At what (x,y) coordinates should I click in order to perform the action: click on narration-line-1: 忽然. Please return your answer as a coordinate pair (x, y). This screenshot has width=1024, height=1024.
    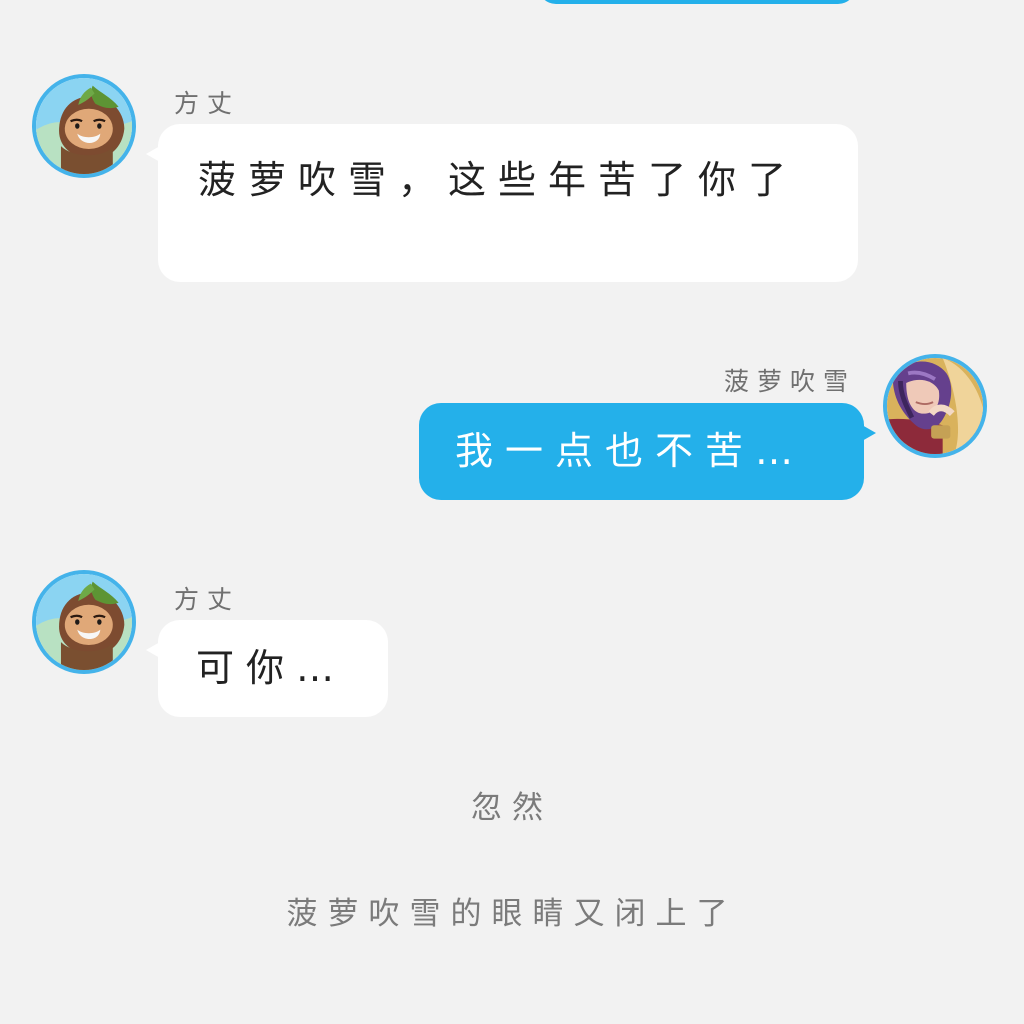
    Looking at the image, I should click on (512, 808).